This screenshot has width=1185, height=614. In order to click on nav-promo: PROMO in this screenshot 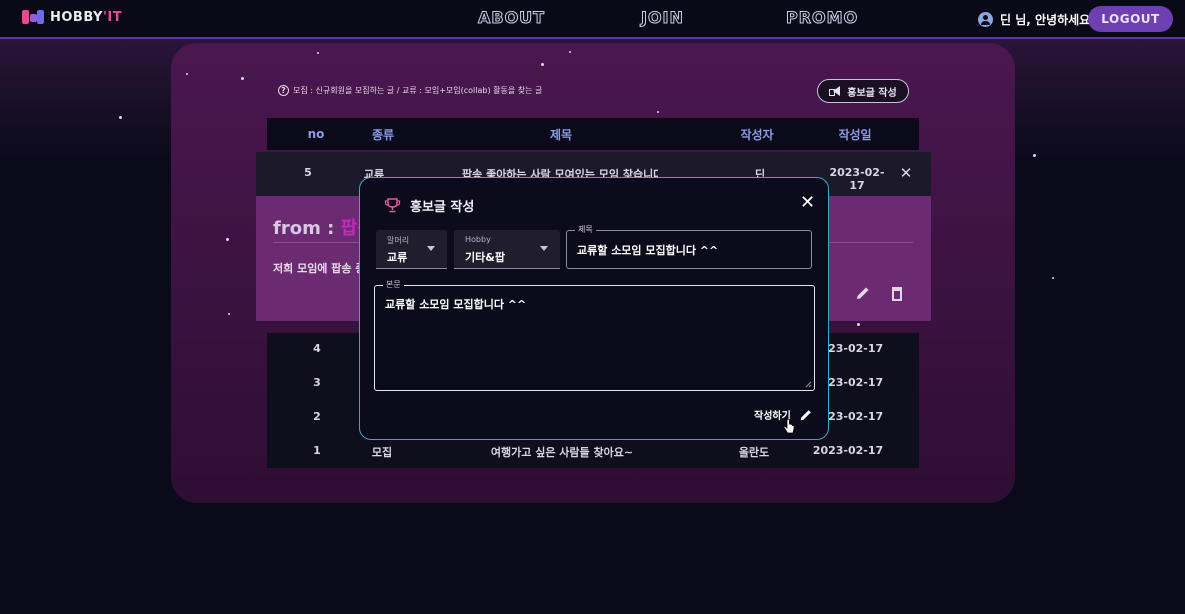, I will do `click(821, 18)`.